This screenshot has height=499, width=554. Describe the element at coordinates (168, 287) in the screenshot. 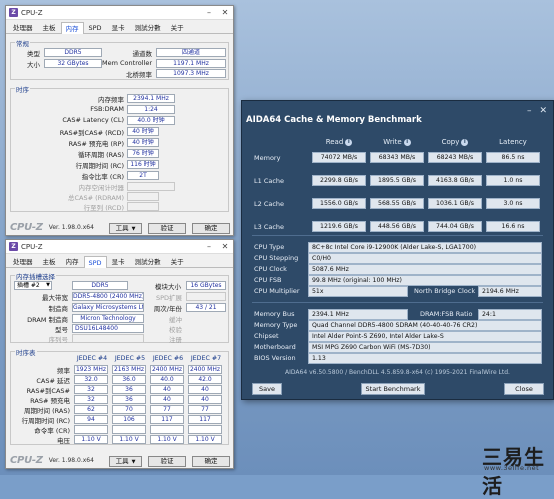

I see `module-size-label: 模块大小` at that location.